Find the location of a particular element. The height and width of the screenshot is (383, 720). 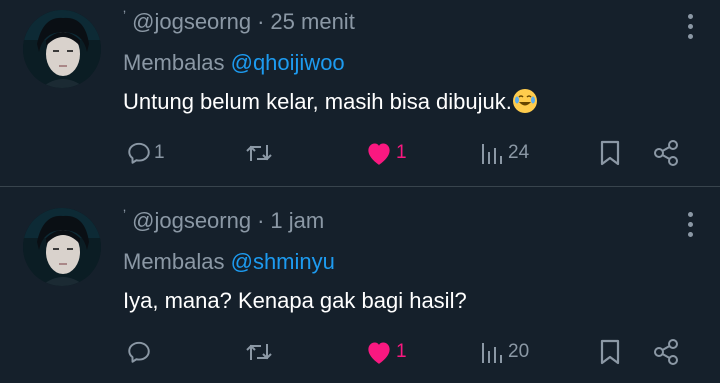

reply-mention: @qhoijiwoo is located at coordinates (288, 62).